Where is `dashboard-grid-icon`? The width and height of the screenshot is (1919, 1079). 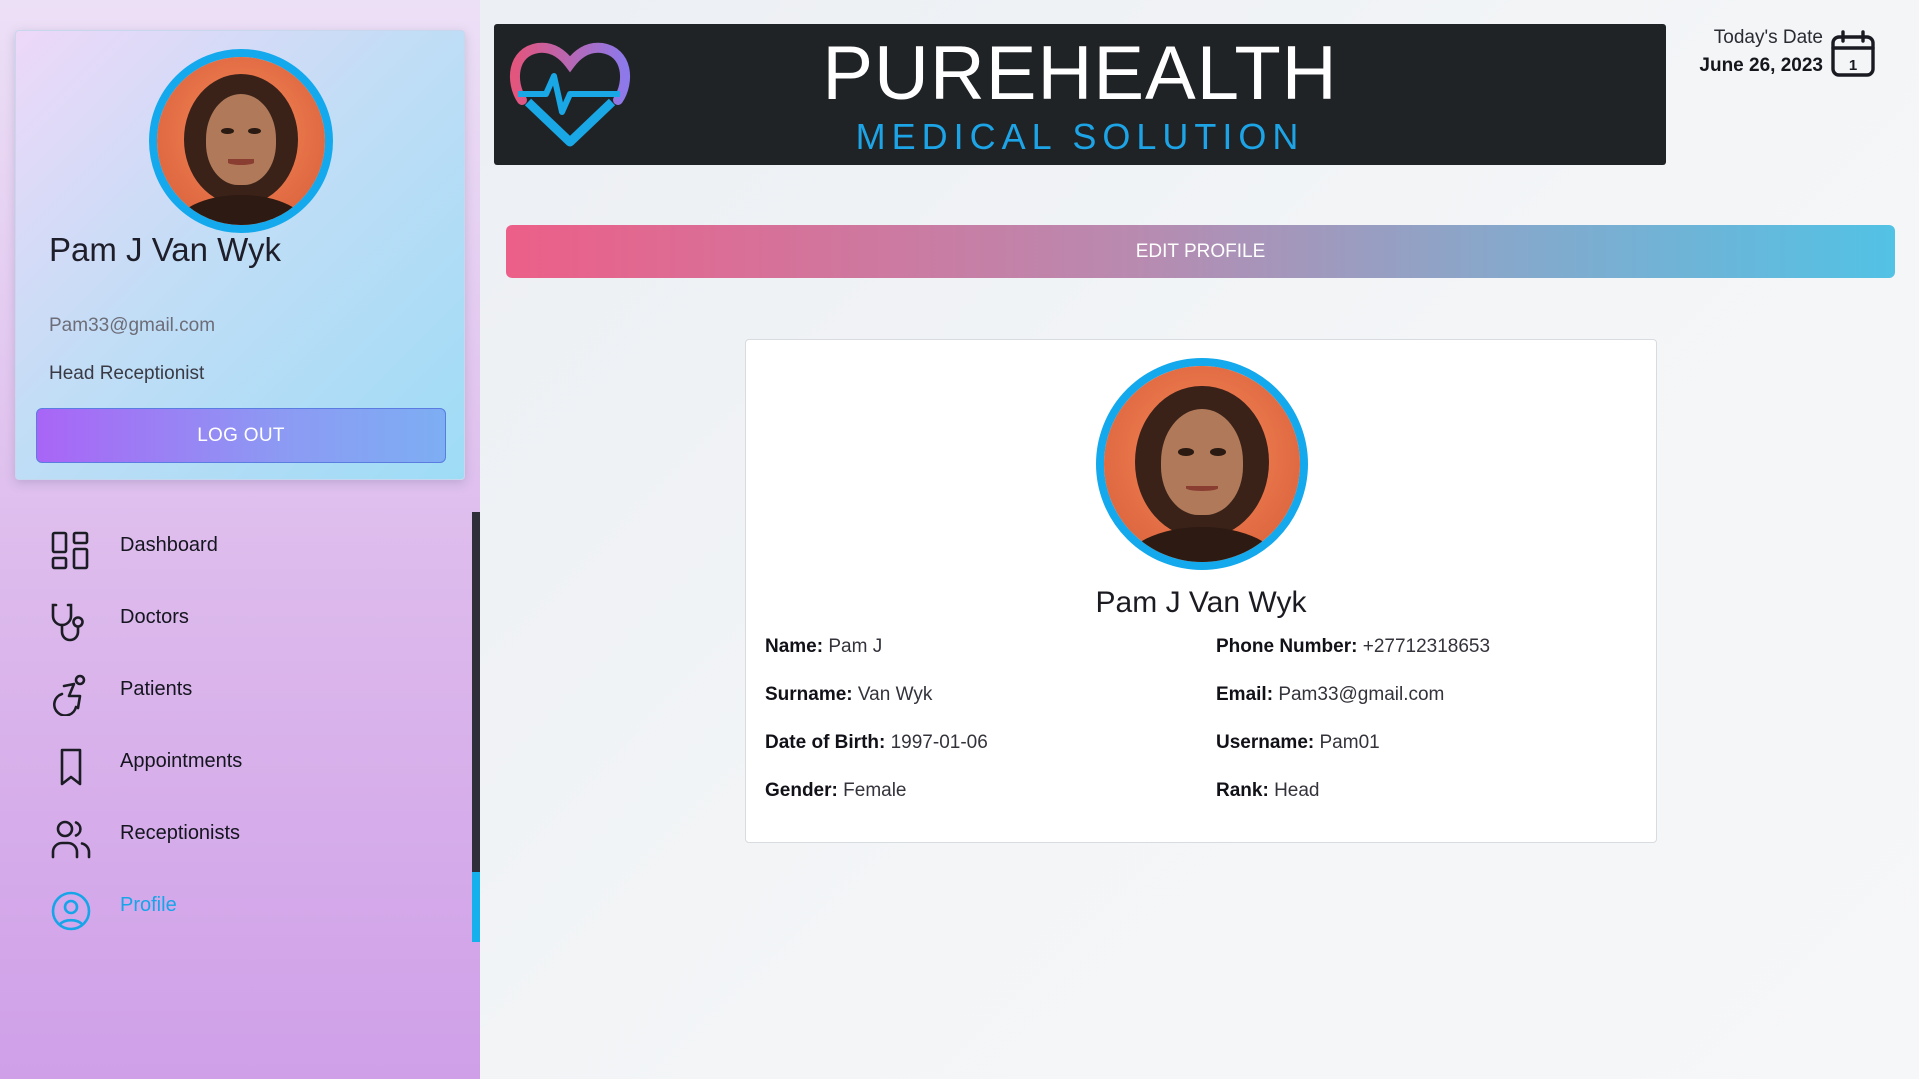
dashboard-grid-icon is located at coordinates (70, 550).